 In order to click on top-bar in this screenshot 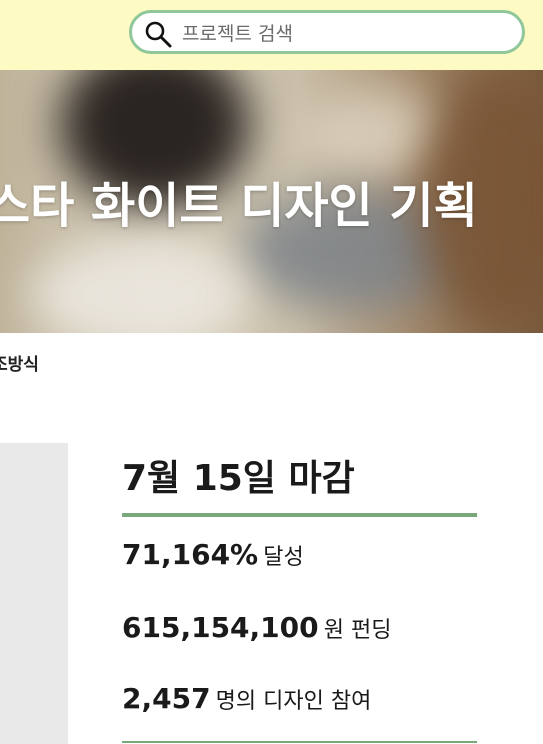, I will do `click(271, 35)`.